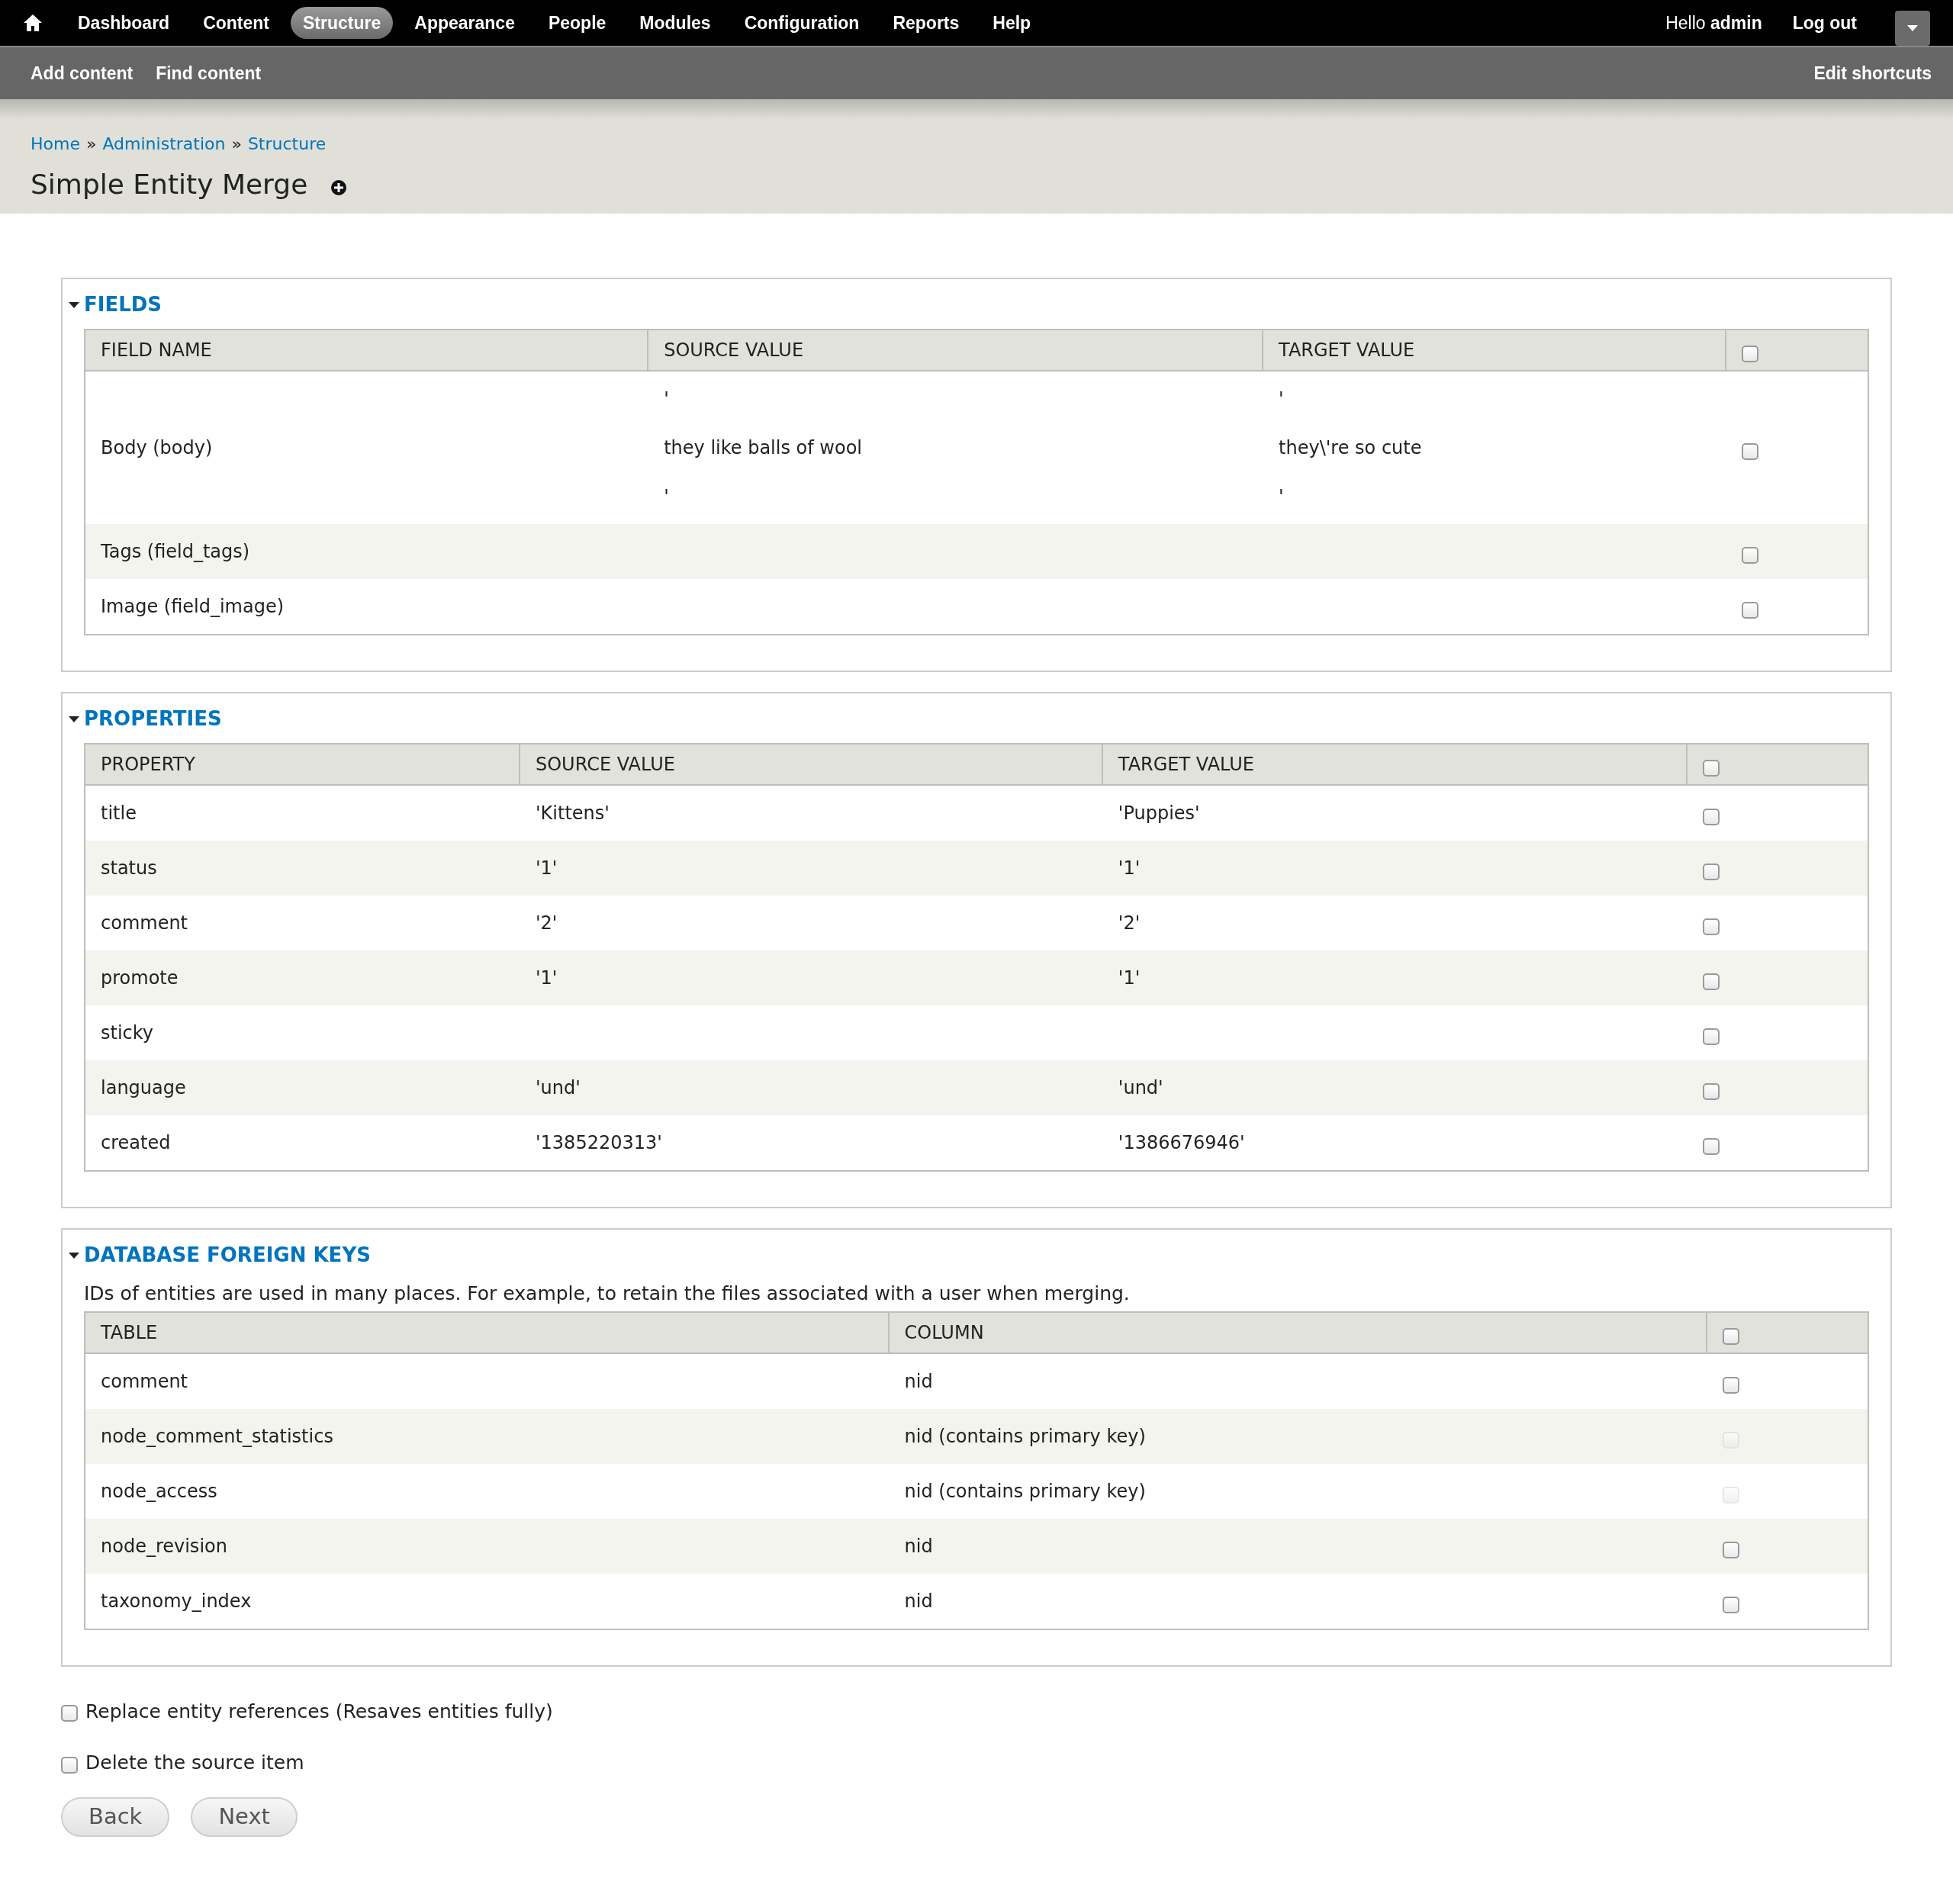 This screenshot has width=1953, height=1904. I want to click on caret-icon, so click(1913, 28).